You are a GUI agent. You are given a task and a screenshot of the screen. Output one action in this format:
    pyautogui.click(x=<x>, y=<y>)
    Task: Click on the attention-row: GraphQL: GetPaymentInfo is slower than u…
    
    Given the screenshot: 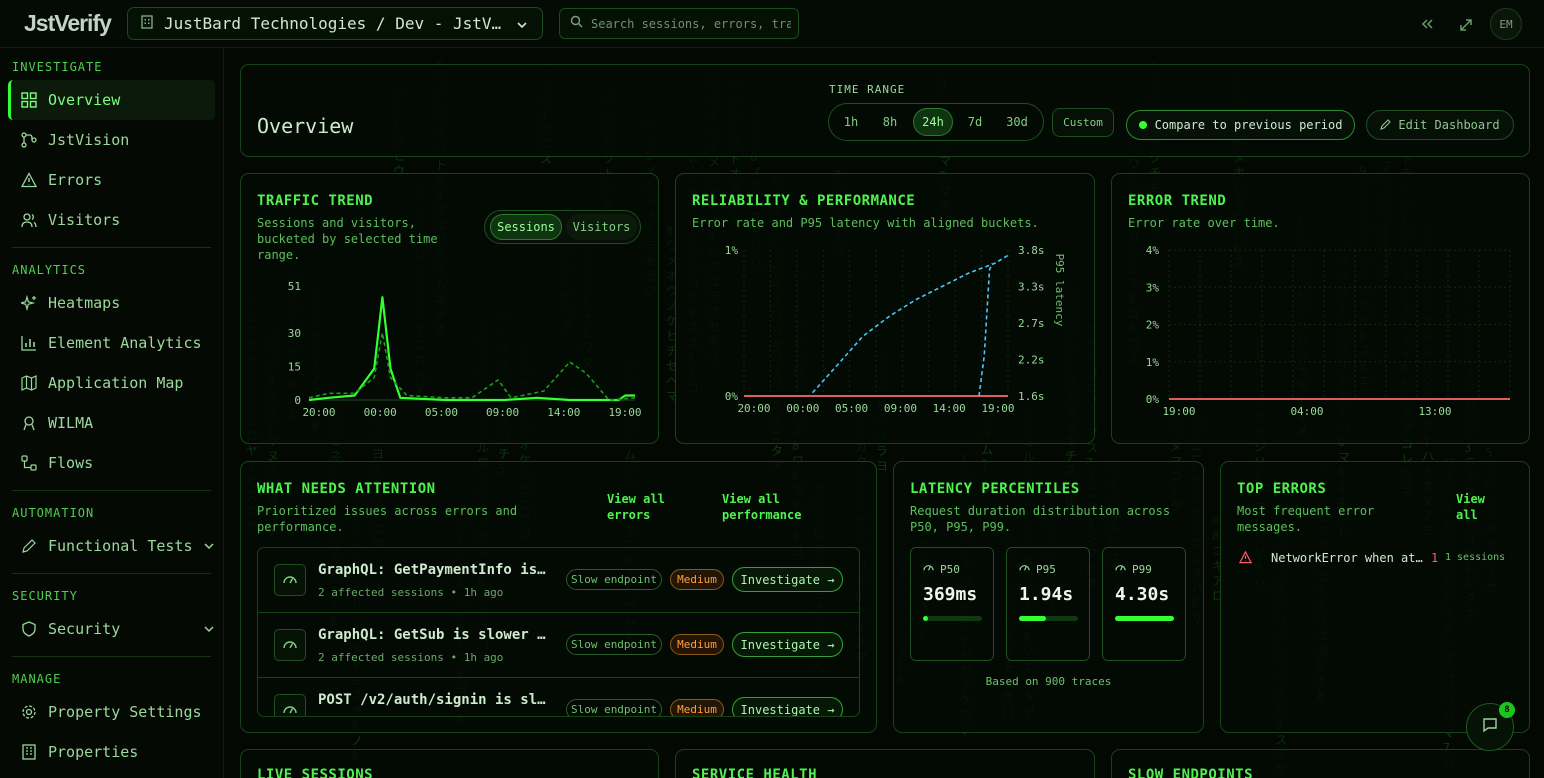 What is the action you would take?
    pyautogui.click(x=558, y=580)
    